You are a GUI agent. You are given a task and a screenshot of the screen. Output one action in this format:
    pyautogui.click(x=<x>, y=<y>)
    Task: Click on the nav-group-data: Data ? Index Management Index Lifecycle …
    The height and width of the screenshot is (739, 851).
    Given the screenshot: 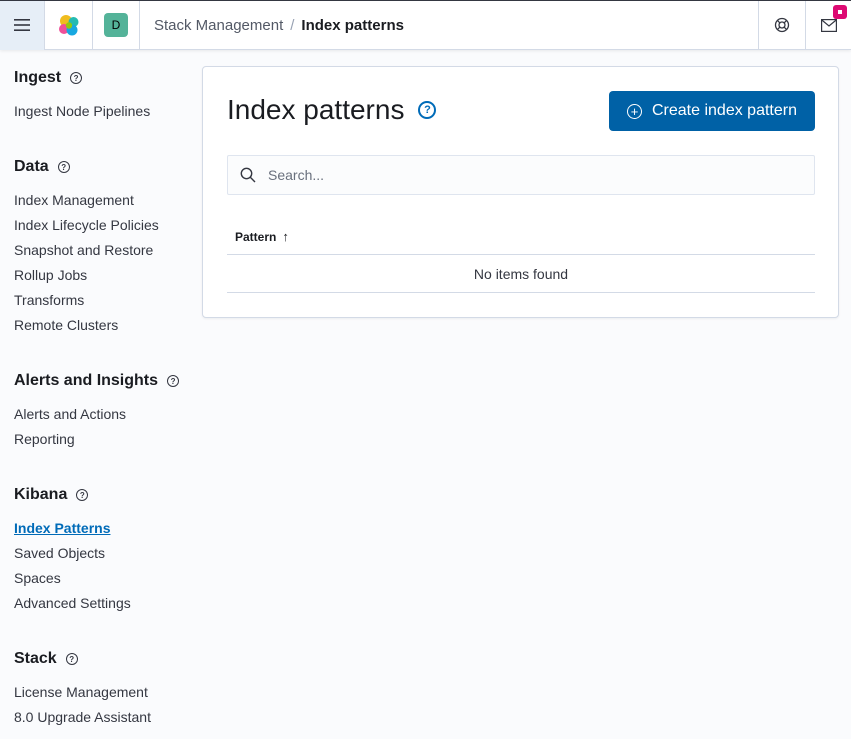 What is the action you would take?
    pyautogui.click(x=86, y=247)
    